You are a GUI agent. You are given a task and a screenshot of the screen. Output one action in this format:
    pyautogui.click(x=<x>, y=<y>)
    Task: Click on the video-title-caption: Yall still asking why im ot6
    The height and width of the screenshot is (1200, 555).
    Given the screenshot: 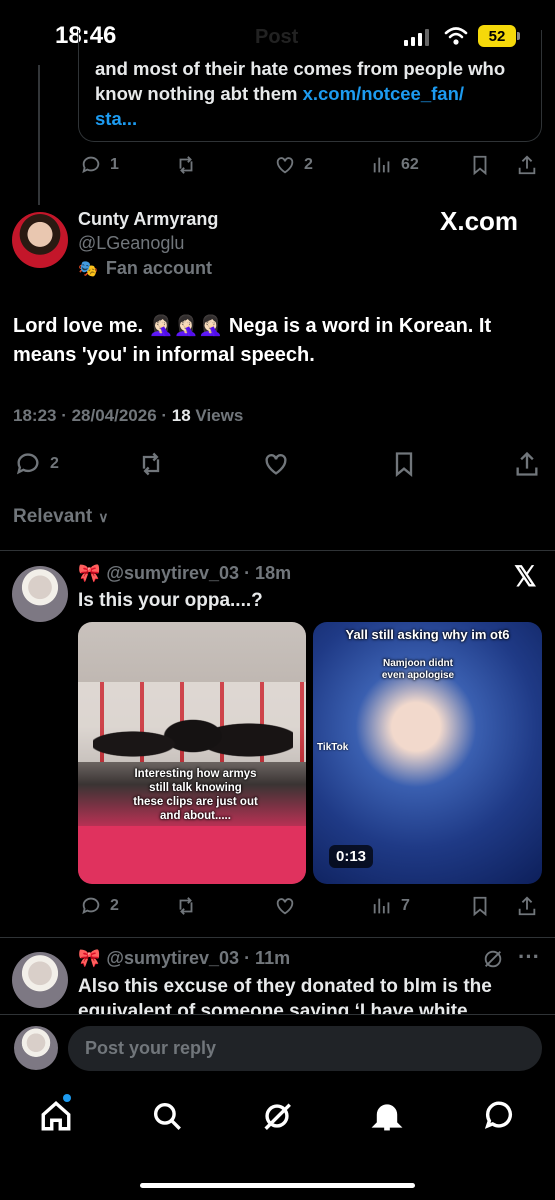 What is the action you would take?
    pyautogui.click(x=427, y=634)
    